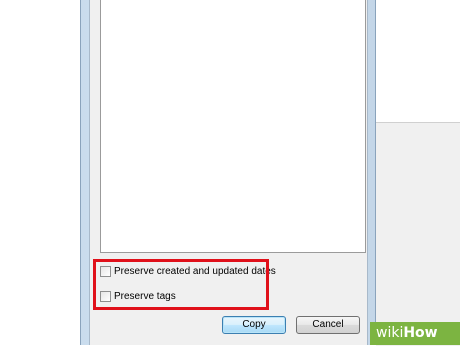 The height and width of the screenshot is (346, 460). What do you see at coordinates (181, 284) in the screenshot?
I see `highlight-annotation-box` at bounding box center [181, 284].